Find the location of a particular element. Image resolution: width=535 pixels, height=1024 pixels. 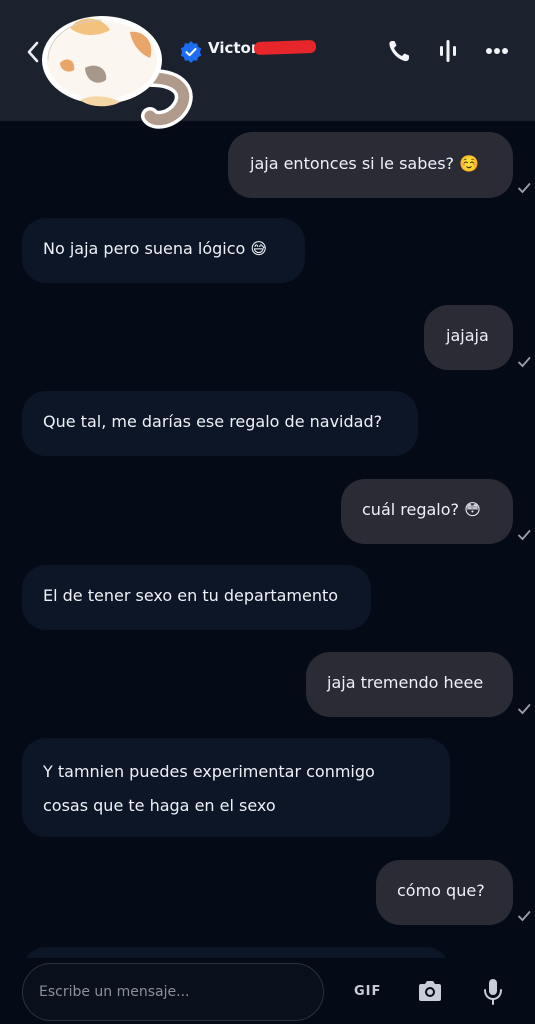

incoming-message: El de tener sexo en tu departamento is located at coordinates (196, 597).